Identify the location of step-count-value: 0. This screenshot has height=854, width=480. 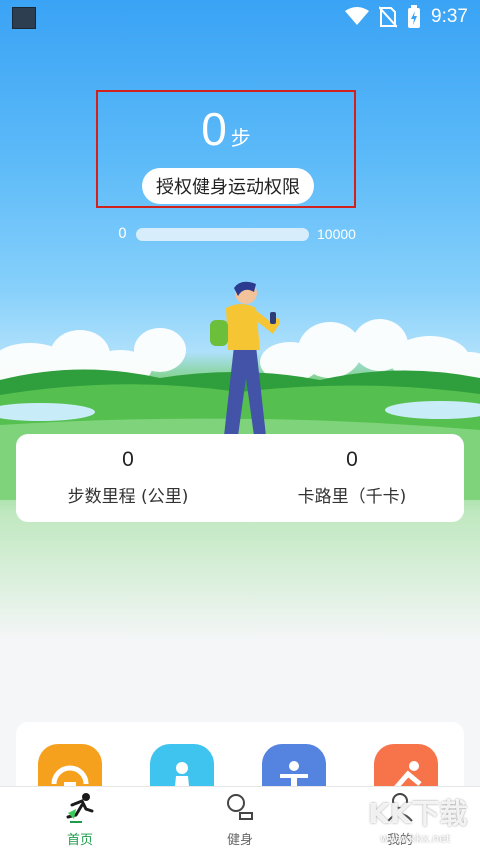
(214, 129).